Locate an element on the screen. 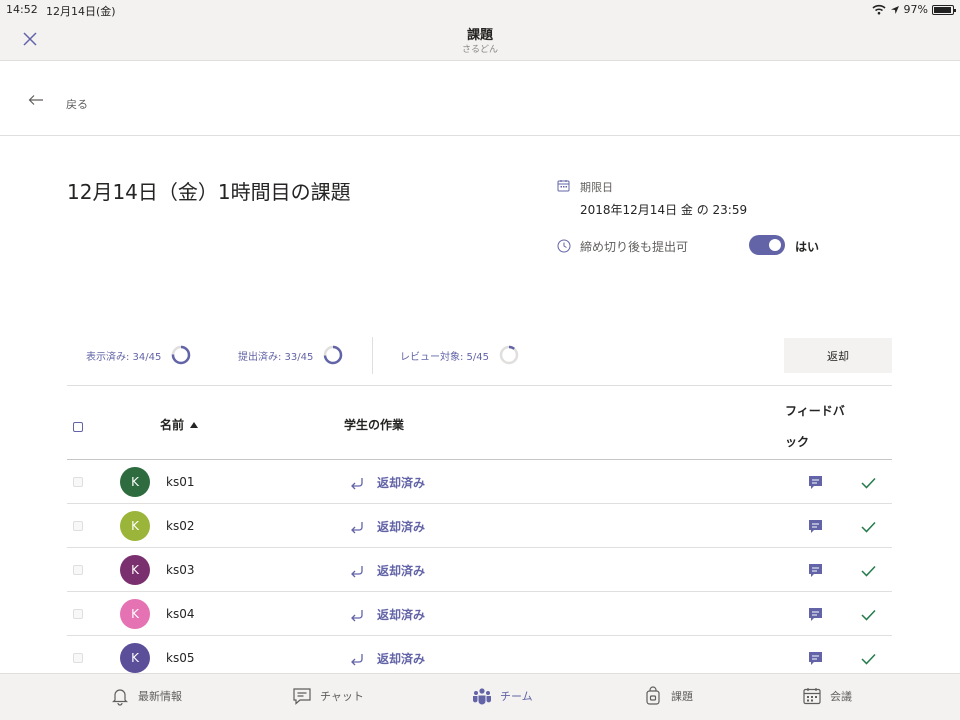 This screenshot has height=720, width=960. status-time: 14:52 is located at coordinates (22, 9).